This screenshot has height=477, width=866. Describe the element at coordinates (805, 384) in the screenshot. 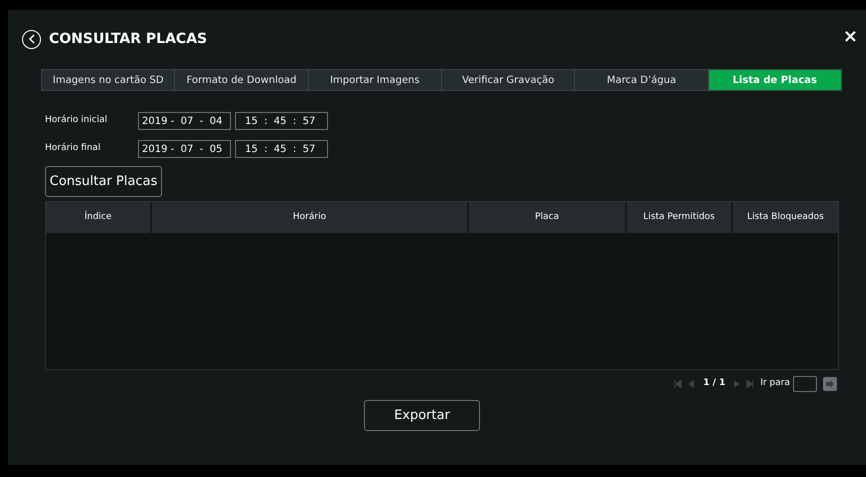

I see `page-input` at that location.